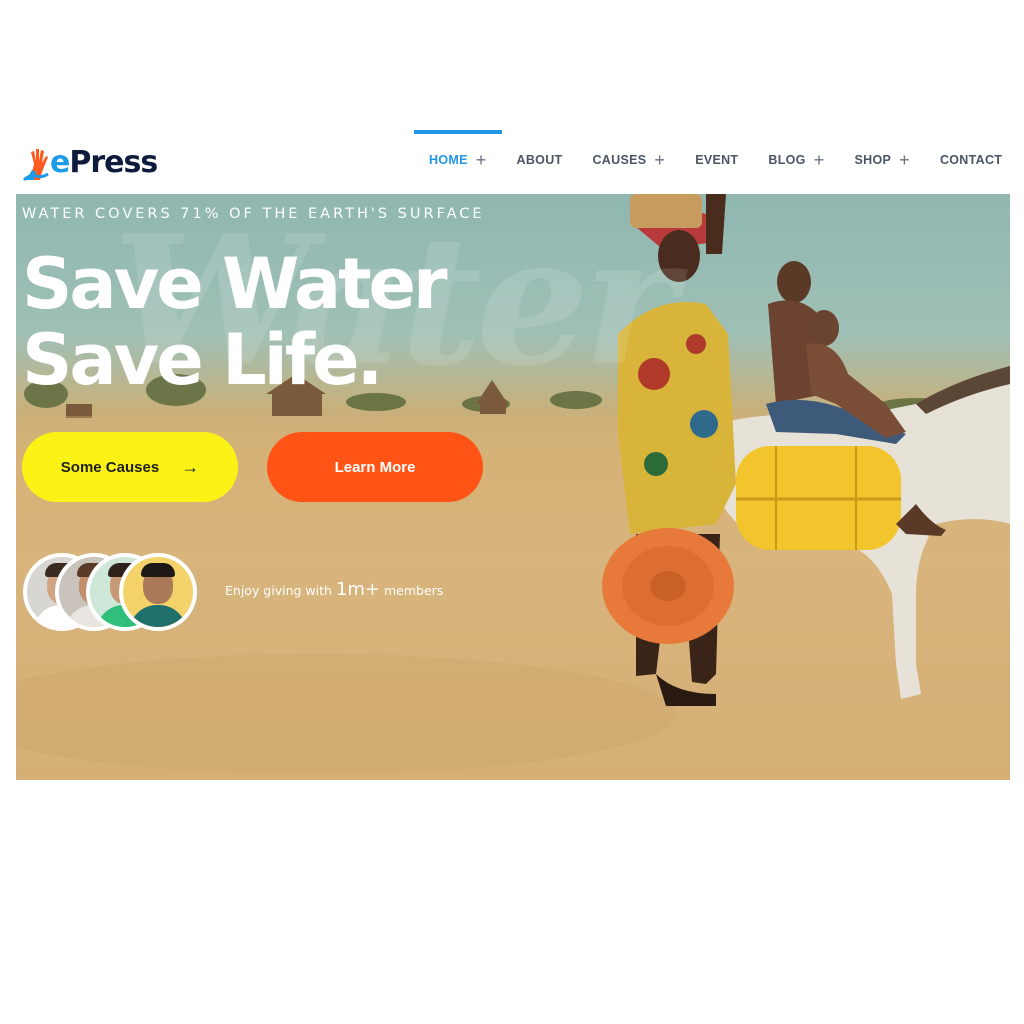 This screenshot has height=1024, width=1024. I want to click on nav-label-contact: CONTACT, so click(971, 160).